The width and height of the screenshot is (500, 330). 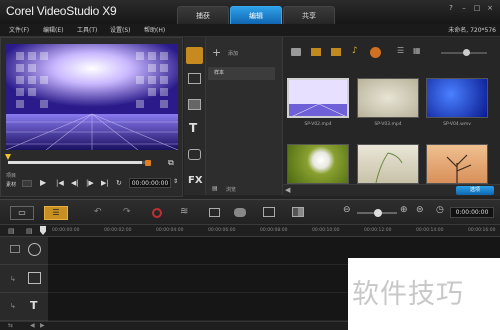 I want to click on overlay-track-header: ↳, so click(x=24, y=279).